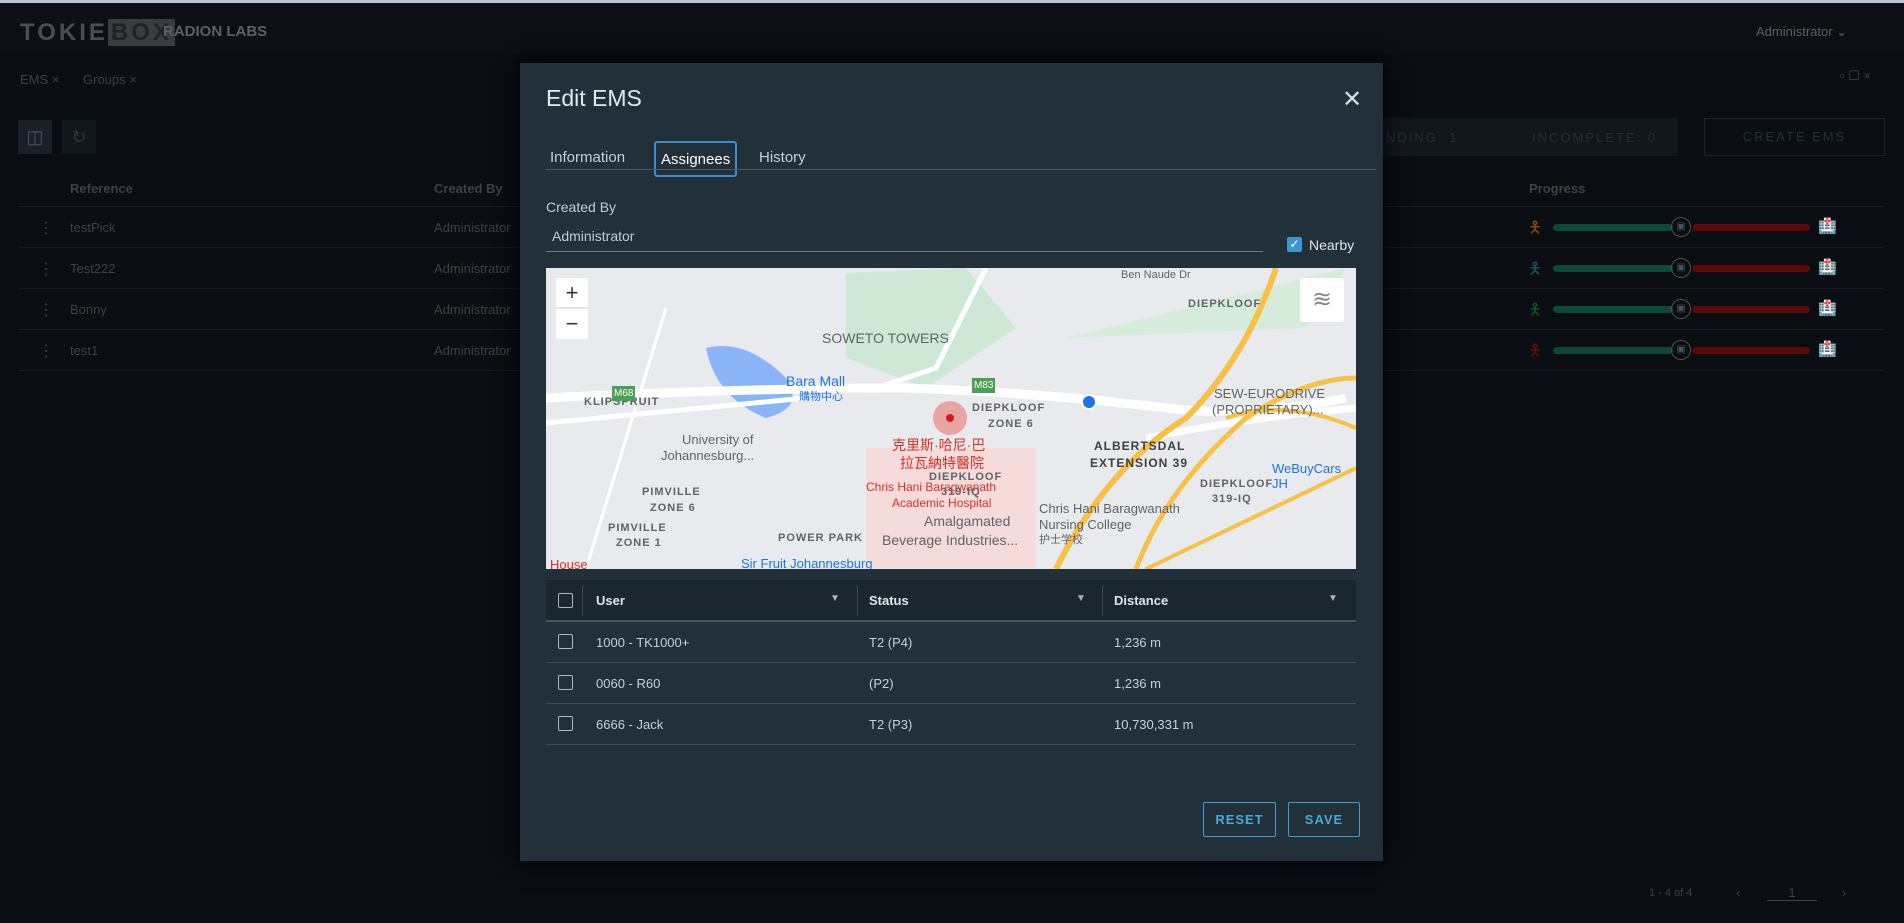  What do you see at coordinates (630, 724) in the screenshot?
I see `cell-user: 6666 - Jack` at bounding box center [630, 724].